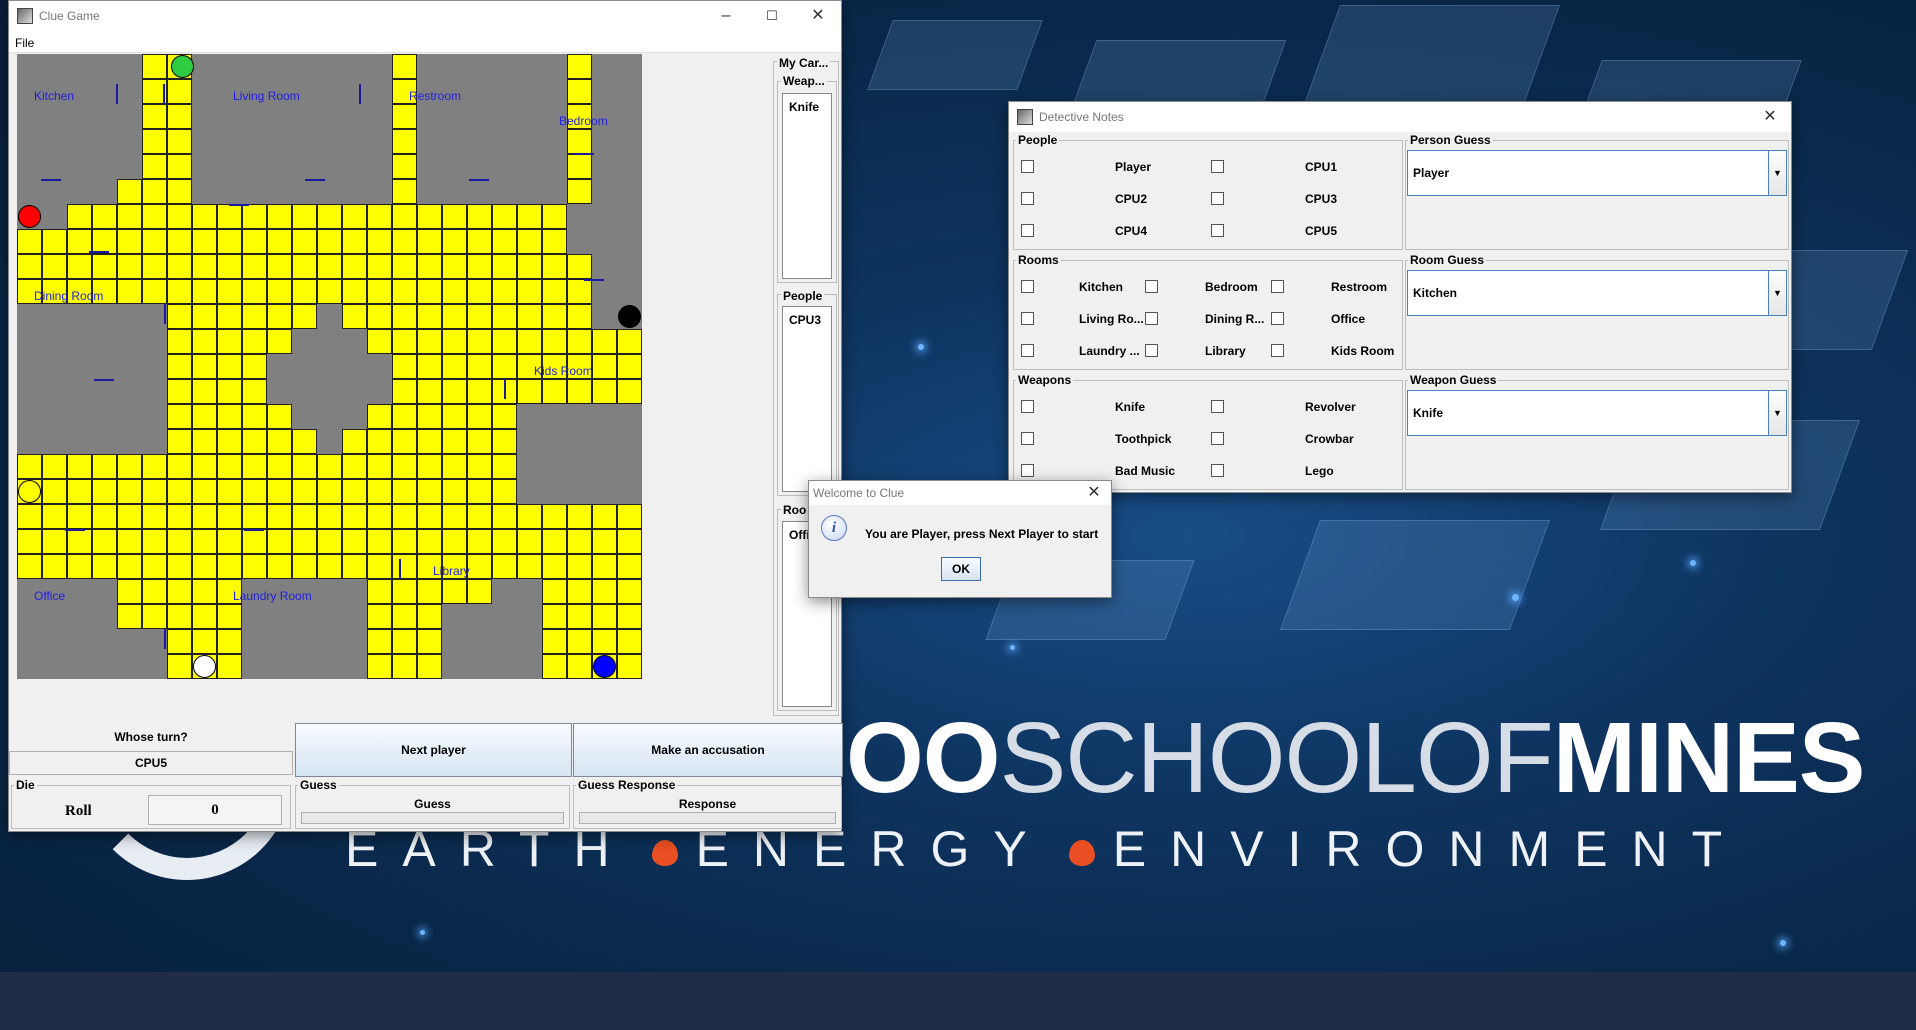 This screenshot has width=1916, height=1030. What do you see at coordinates (1777, 413) in the screenshot?
I see `chevron-down-icon: ▼` at bounding box center [1777, 413].